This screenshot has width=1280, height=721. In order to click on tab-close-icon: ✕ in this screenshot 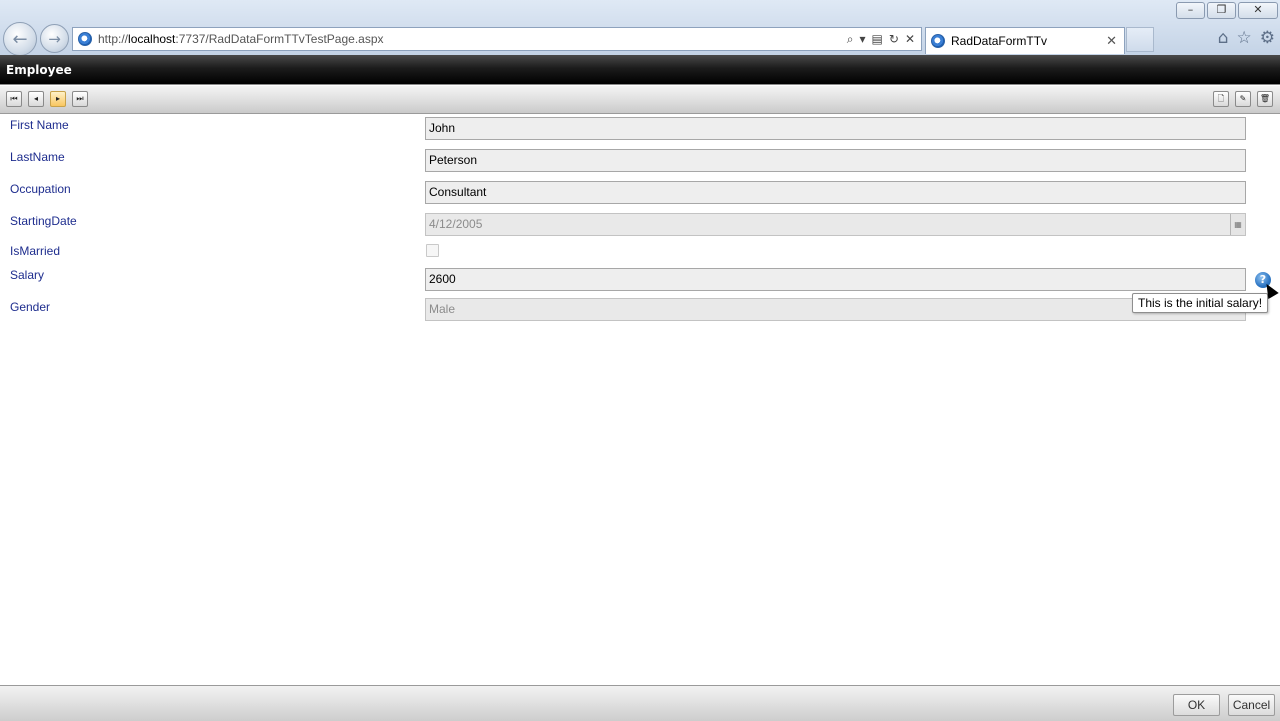, I will do `click(1111, 41)`.